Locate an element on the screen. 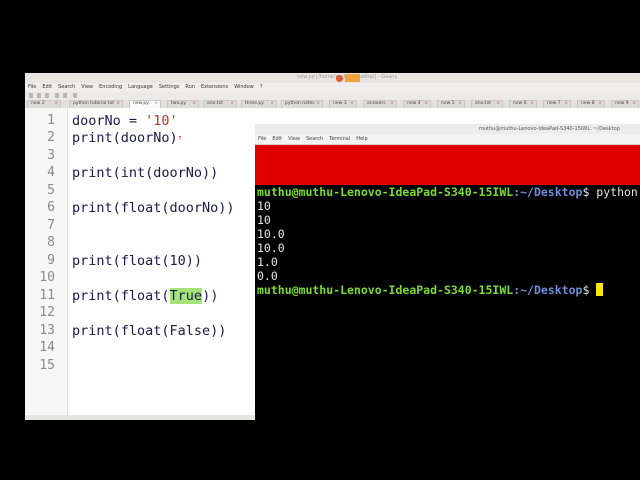 This screenshot has width=640, height=480. code-line: print(float(False)) is located at coordinates (149, 331).